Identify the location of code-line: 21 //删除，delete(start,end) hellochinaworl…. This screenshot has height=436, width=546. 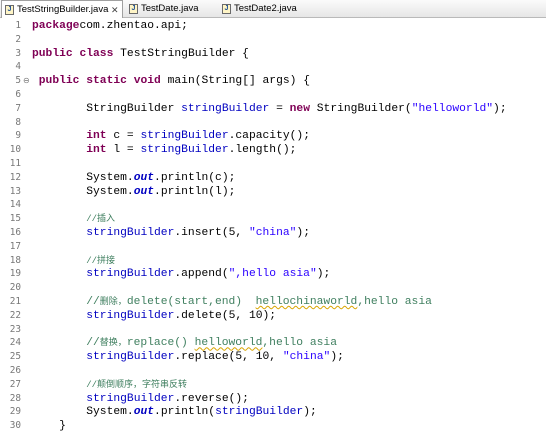
(273, 302).